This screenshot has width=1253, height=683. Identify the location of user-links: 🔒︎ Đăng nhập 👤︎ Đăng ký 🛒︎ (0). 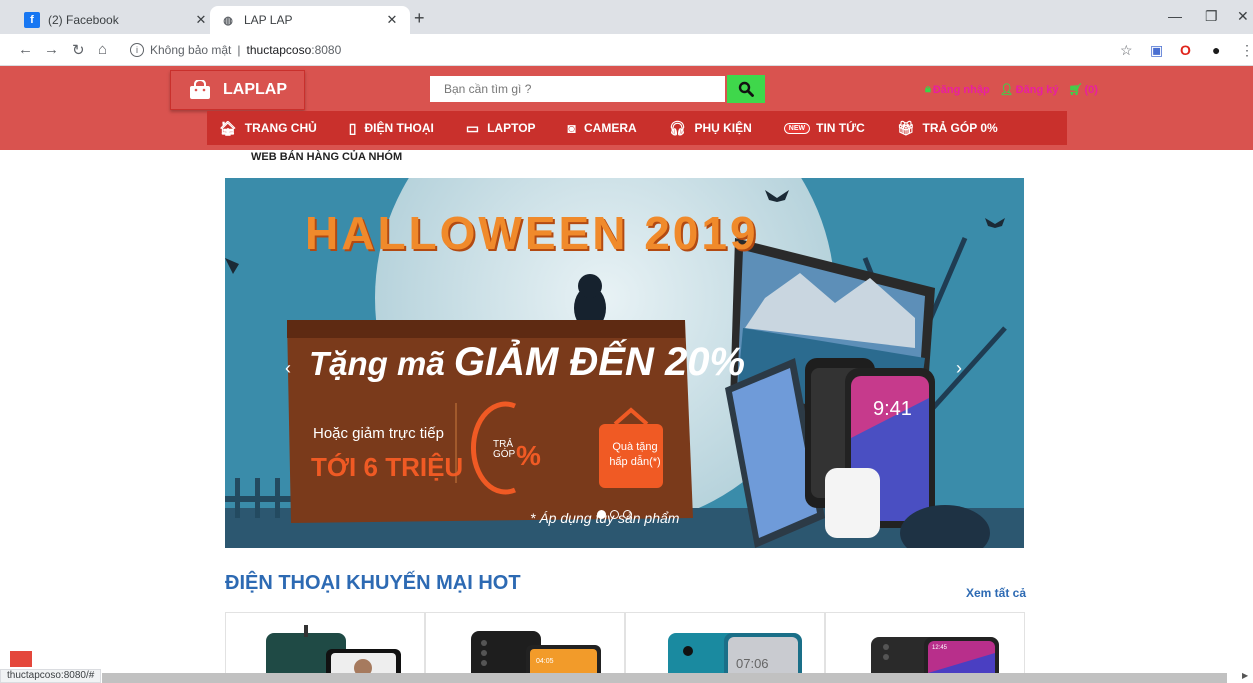
(1006, 89).